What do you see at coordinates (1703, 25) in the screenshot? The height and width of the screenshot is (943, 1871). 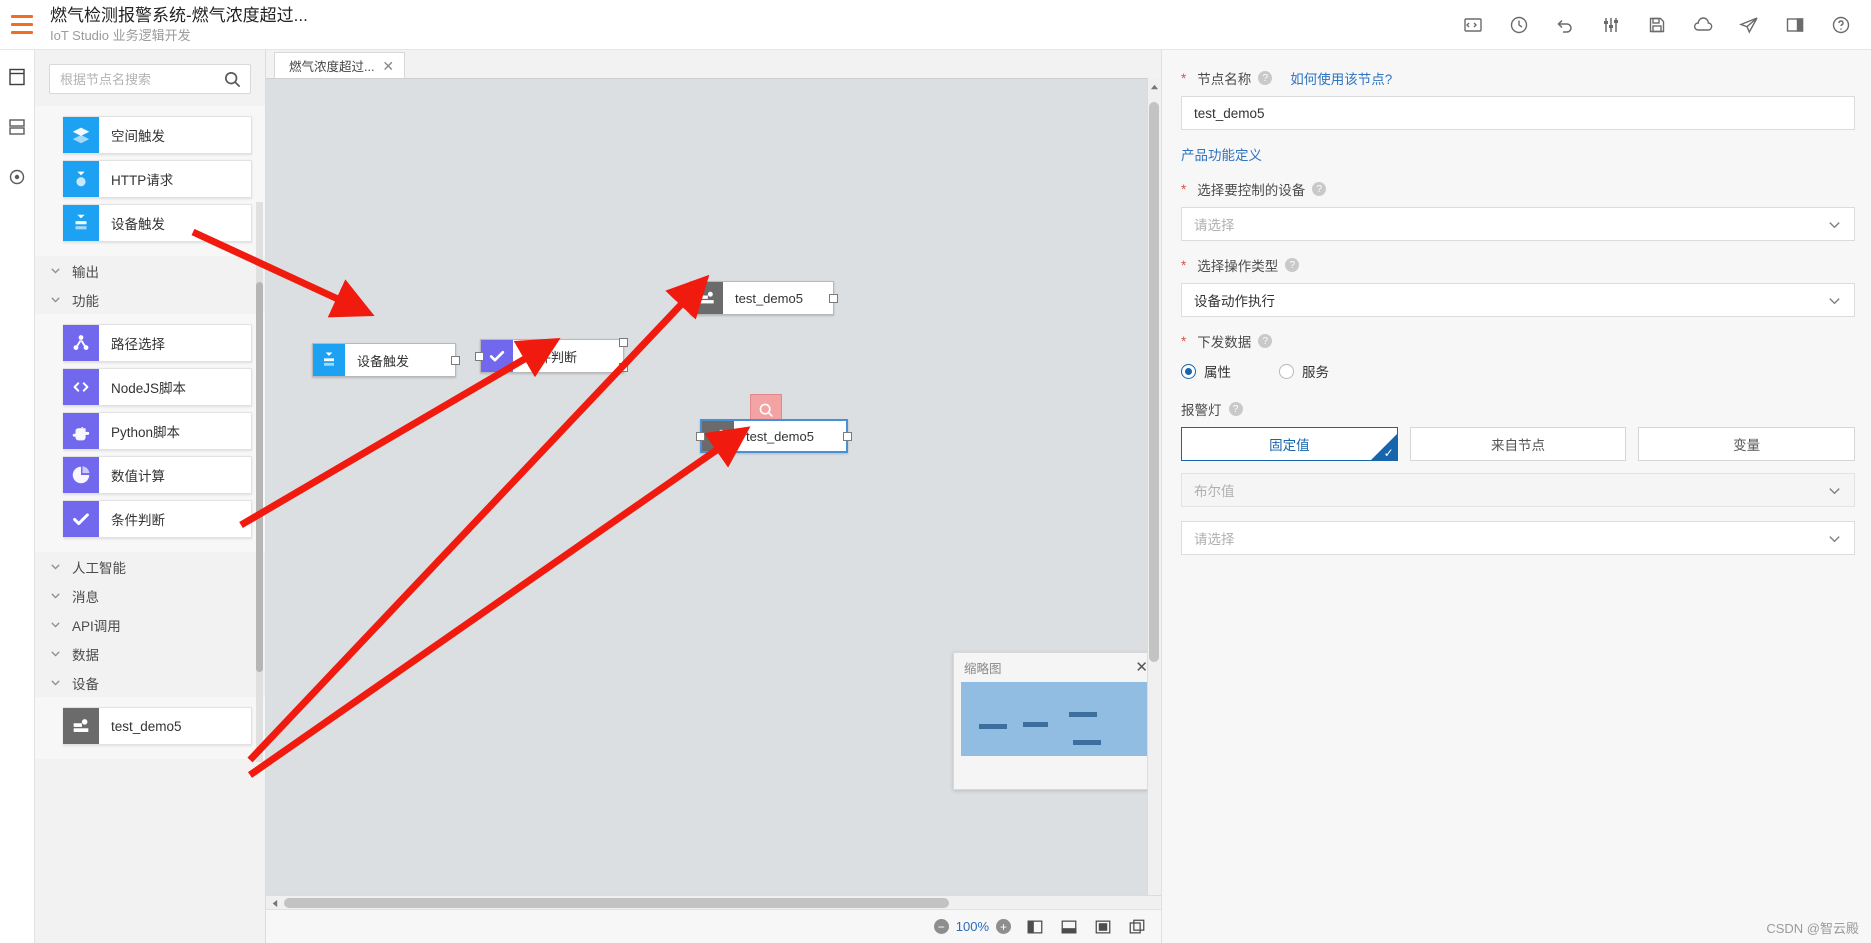 I see `deploy-cloud-icon` at bounding box center [1703, 25].